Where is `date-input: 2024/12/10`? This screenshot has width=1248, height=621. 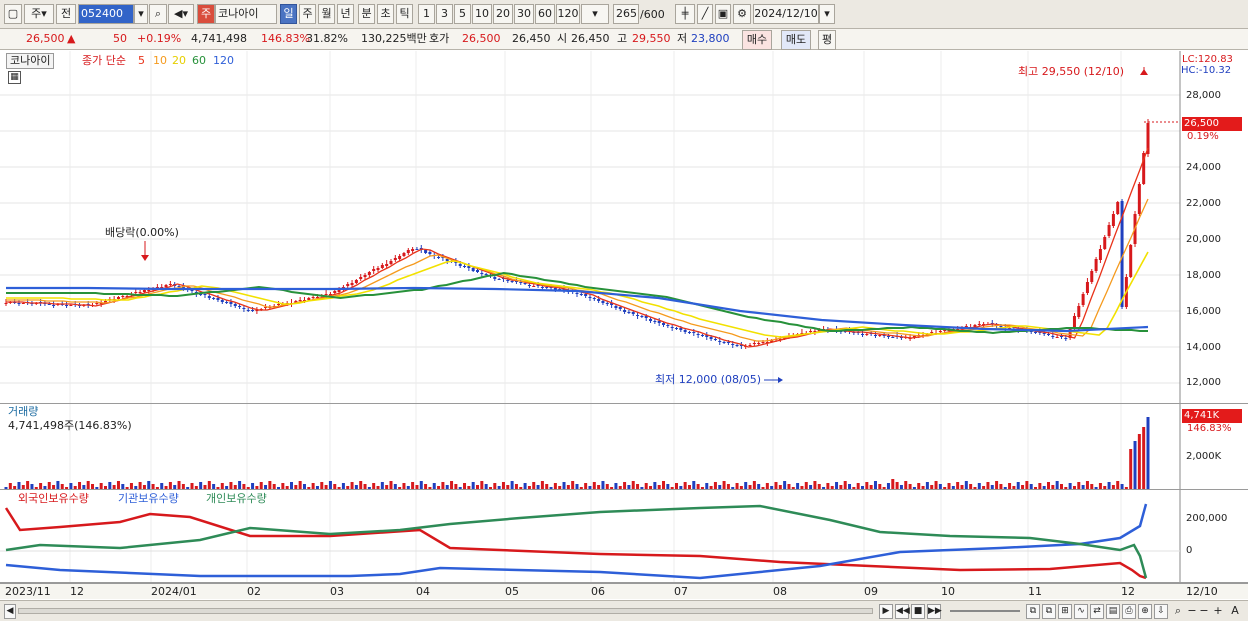 date-input: 2024/12/10 is located at coordinates (786, 14).